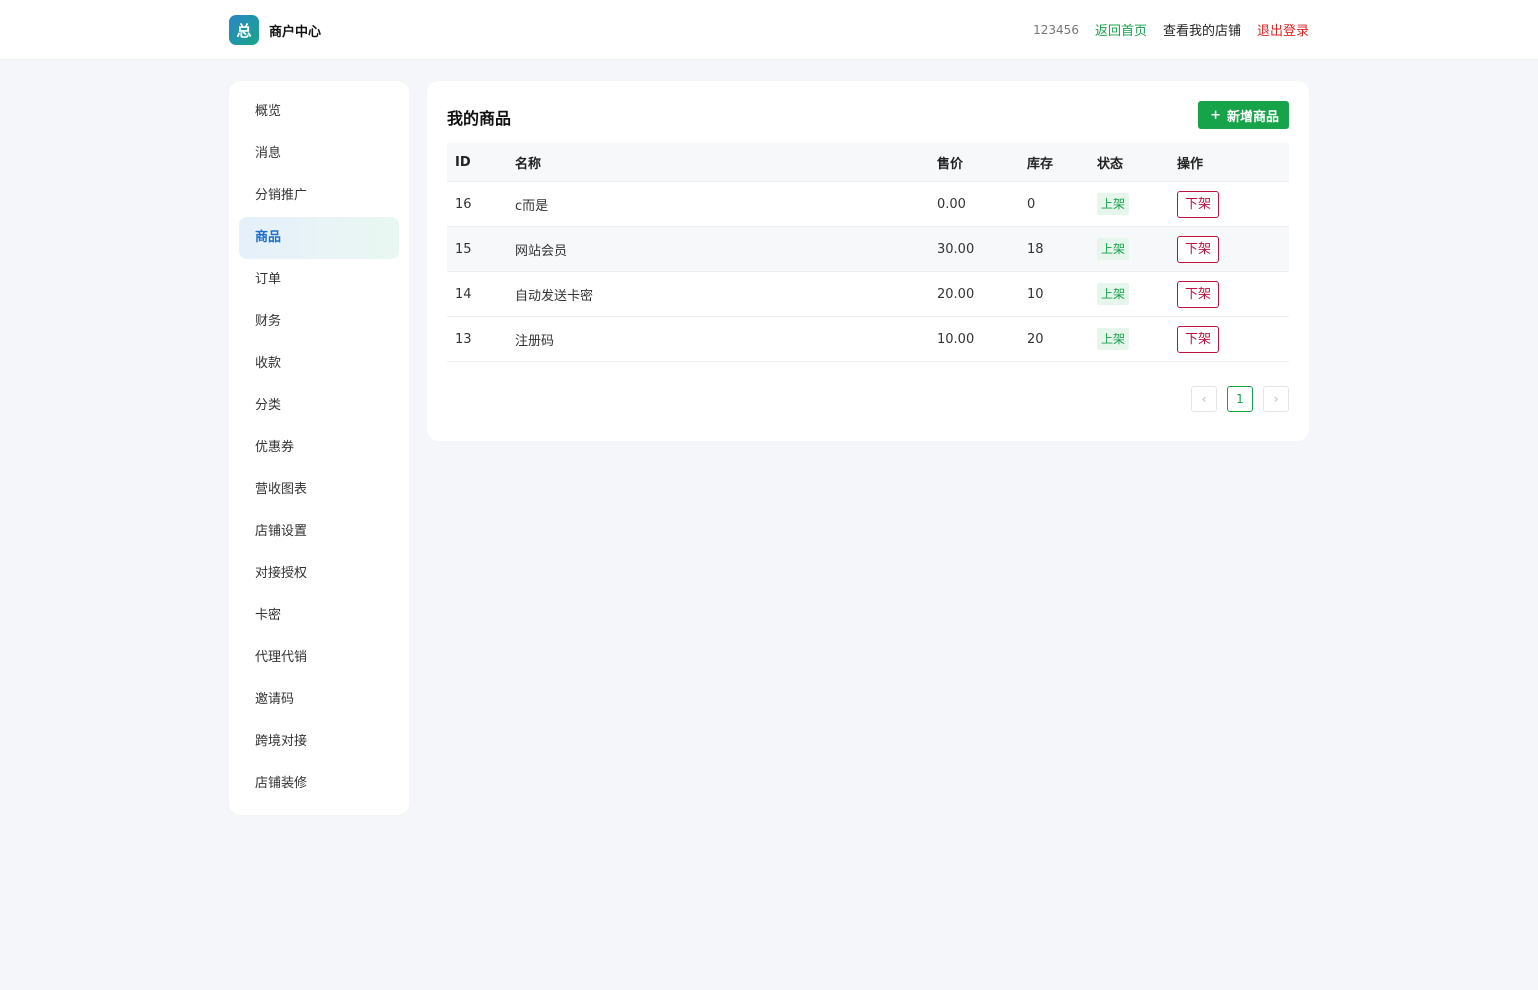 The width and height of the screenshot is (1538, 990). I want to click on column-header-id: ID, so click(477, 162).